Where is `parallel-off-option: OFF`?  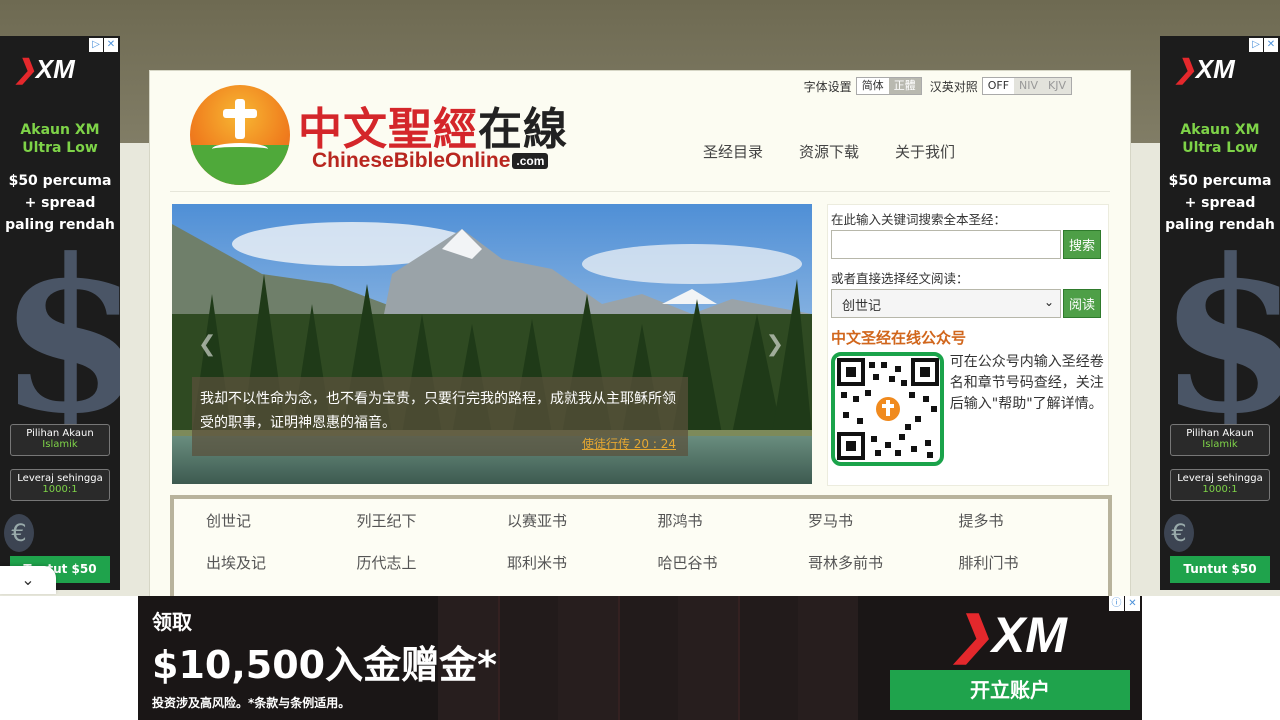 parallel-off-option: OFF is located at coordinates (998, 86).